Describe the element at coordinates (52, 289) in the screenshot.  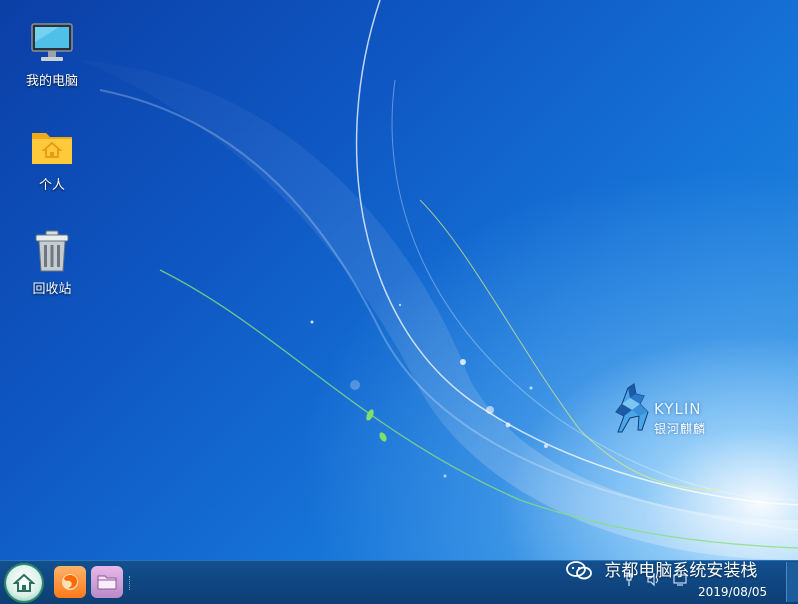
I see `desktop-icon-label: 回收站` at that location.